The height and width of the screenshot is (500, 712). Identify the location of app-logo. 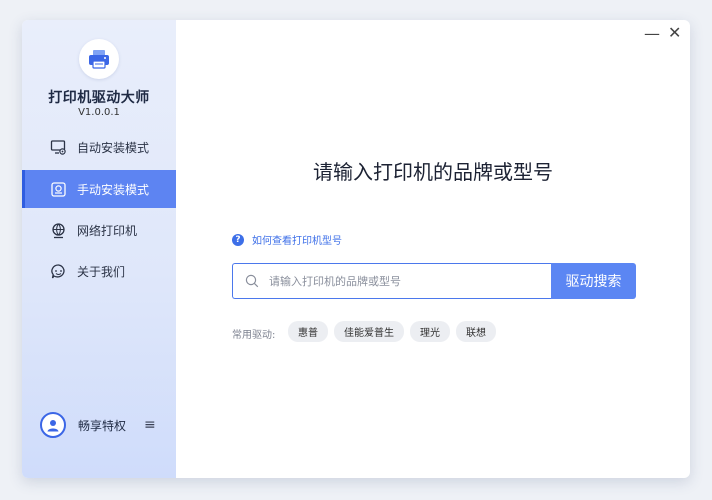
(99, 59).